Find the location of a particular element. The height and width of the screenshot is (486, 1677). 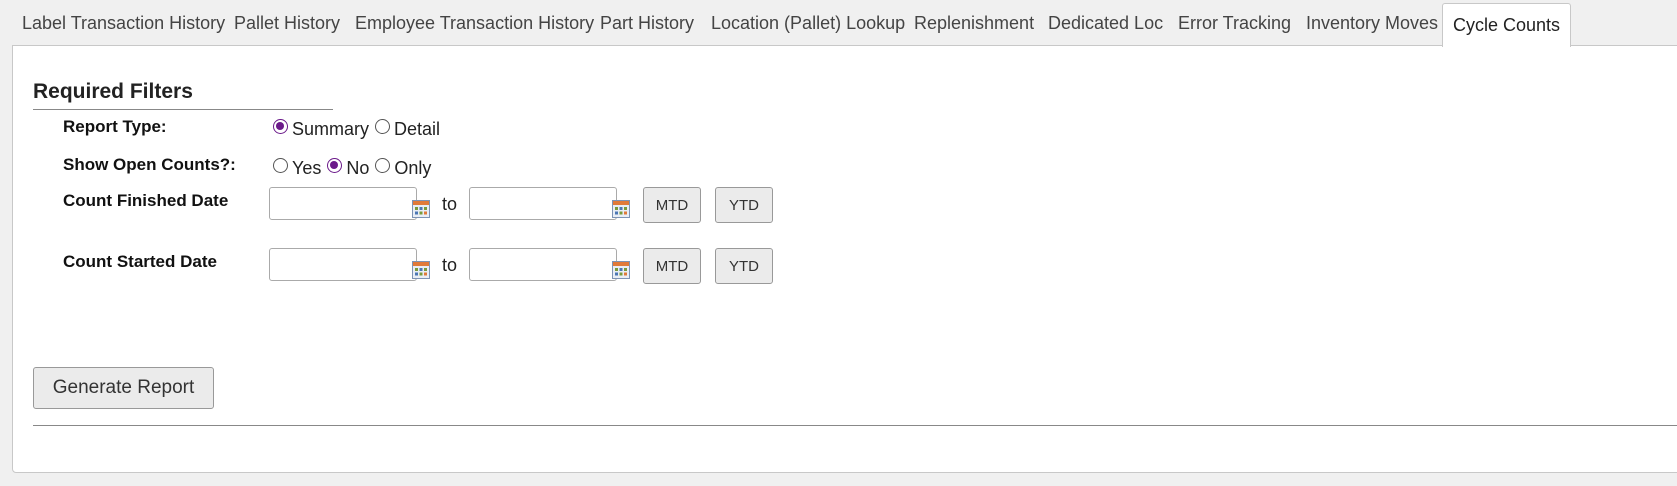

count-started-ytd-button: YTD is located at coordinates (744, 266).